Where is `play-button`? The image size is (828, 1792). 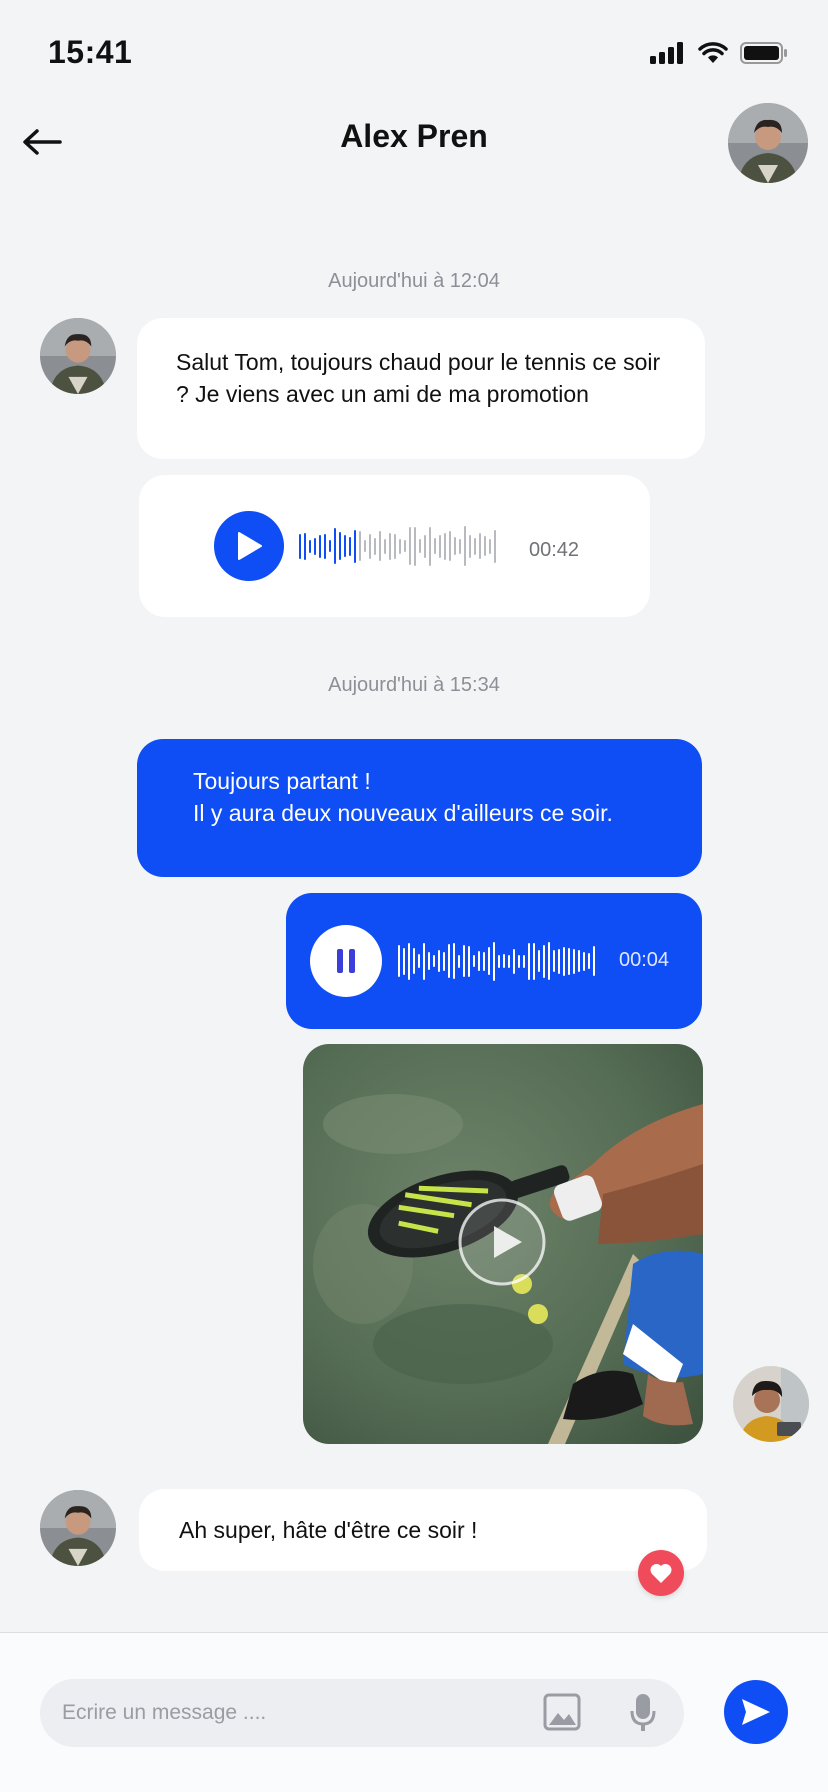 play-button is located at coordinates (249, 546).